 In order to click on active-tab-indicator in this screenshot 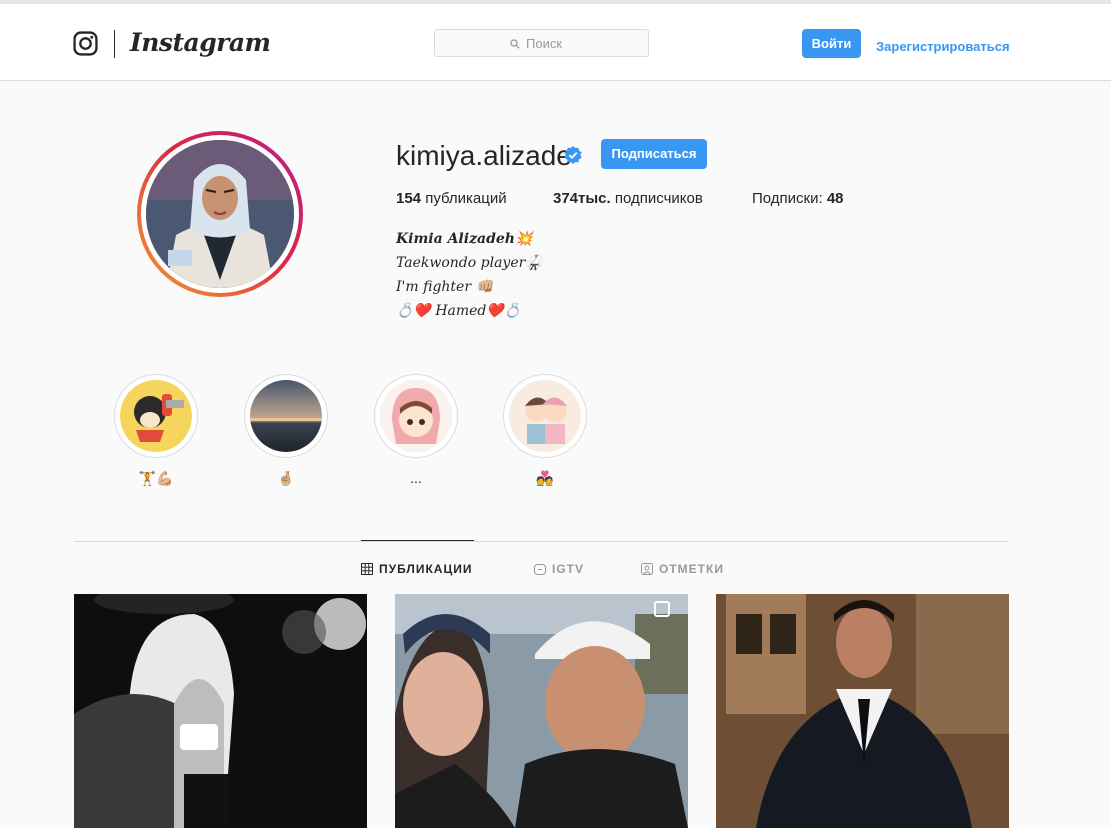, I will do `click(417, 540)`.